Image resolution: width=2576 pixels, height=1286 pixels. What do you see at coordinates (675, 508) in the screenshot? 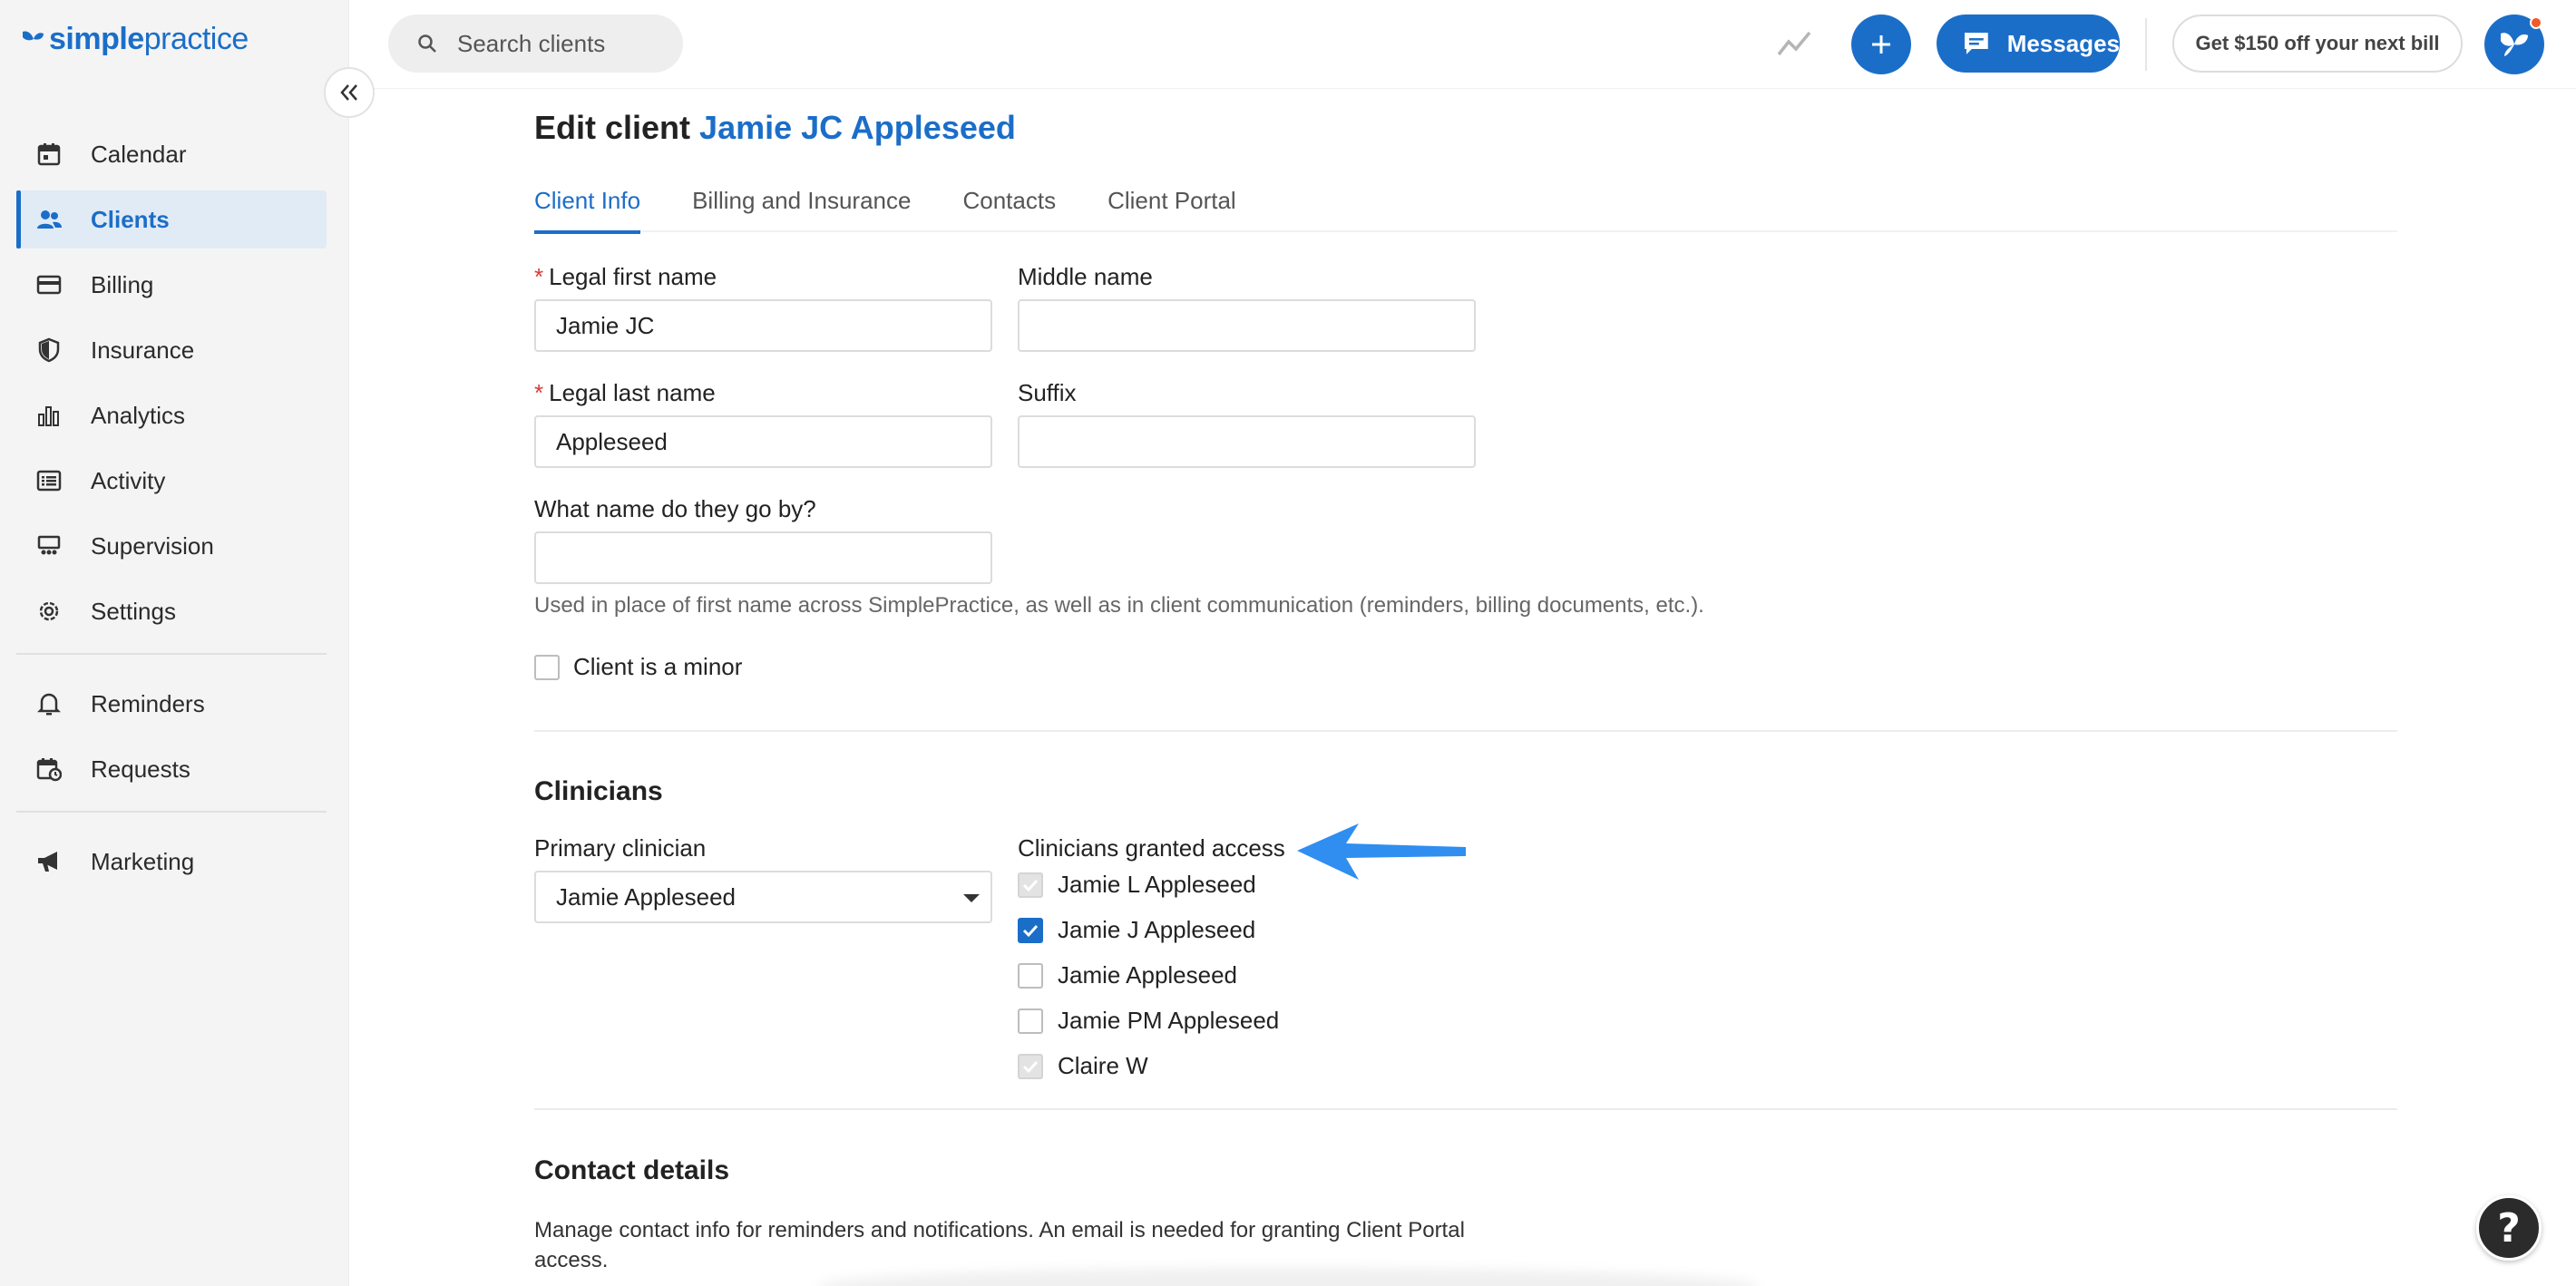
I see `preferred-name-label: What name do they go by?` at bounding box center [675, 508].